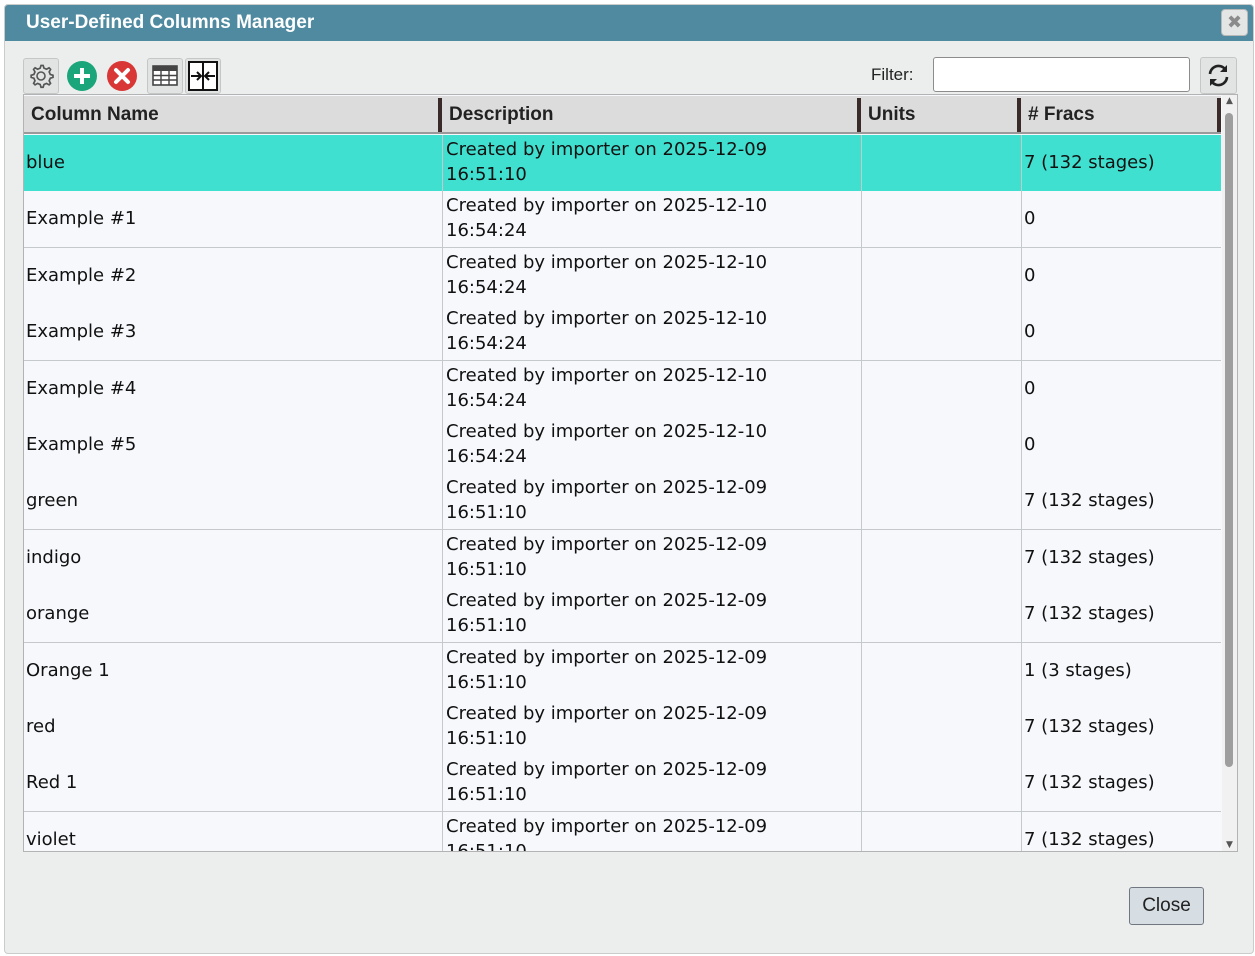 This screenshot has width=1255, height=956. What do you see at coordinates (1121, 671) in the screenshot?
I see `cell-fracs: 1 (3 stages)` at bounding box center [1121, 671].